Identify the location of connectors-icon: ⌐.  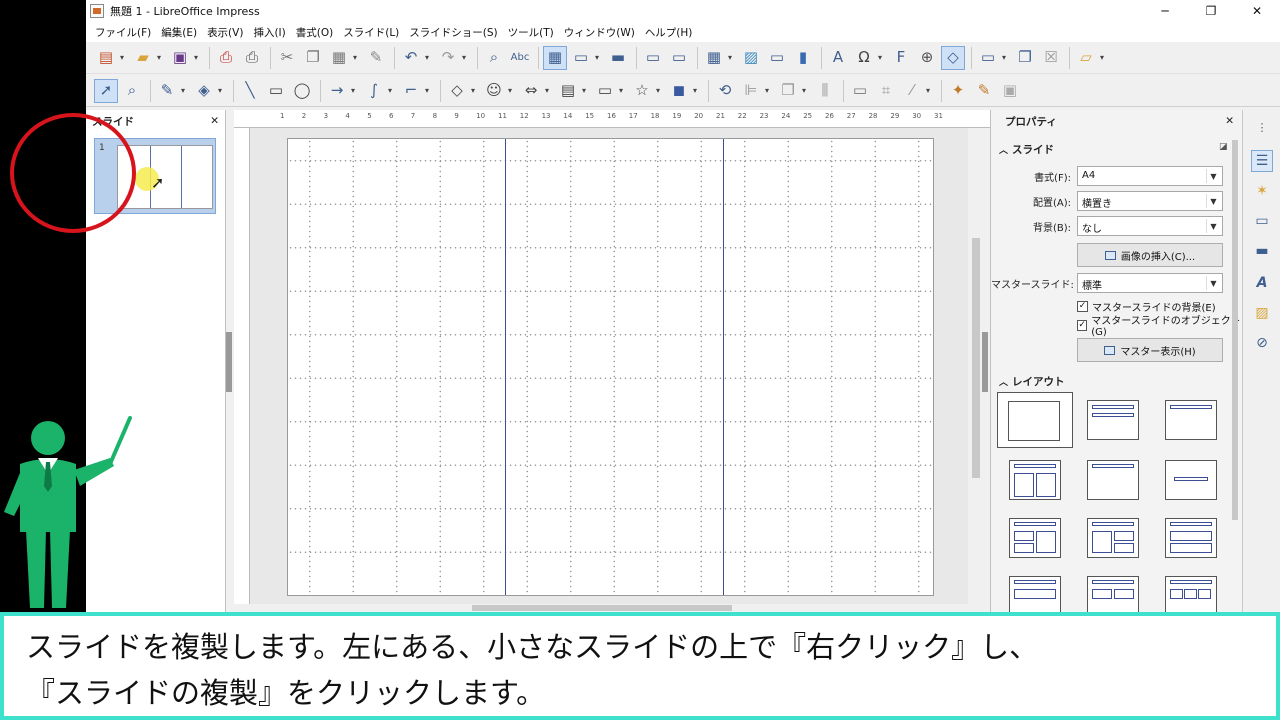
(411, 91).